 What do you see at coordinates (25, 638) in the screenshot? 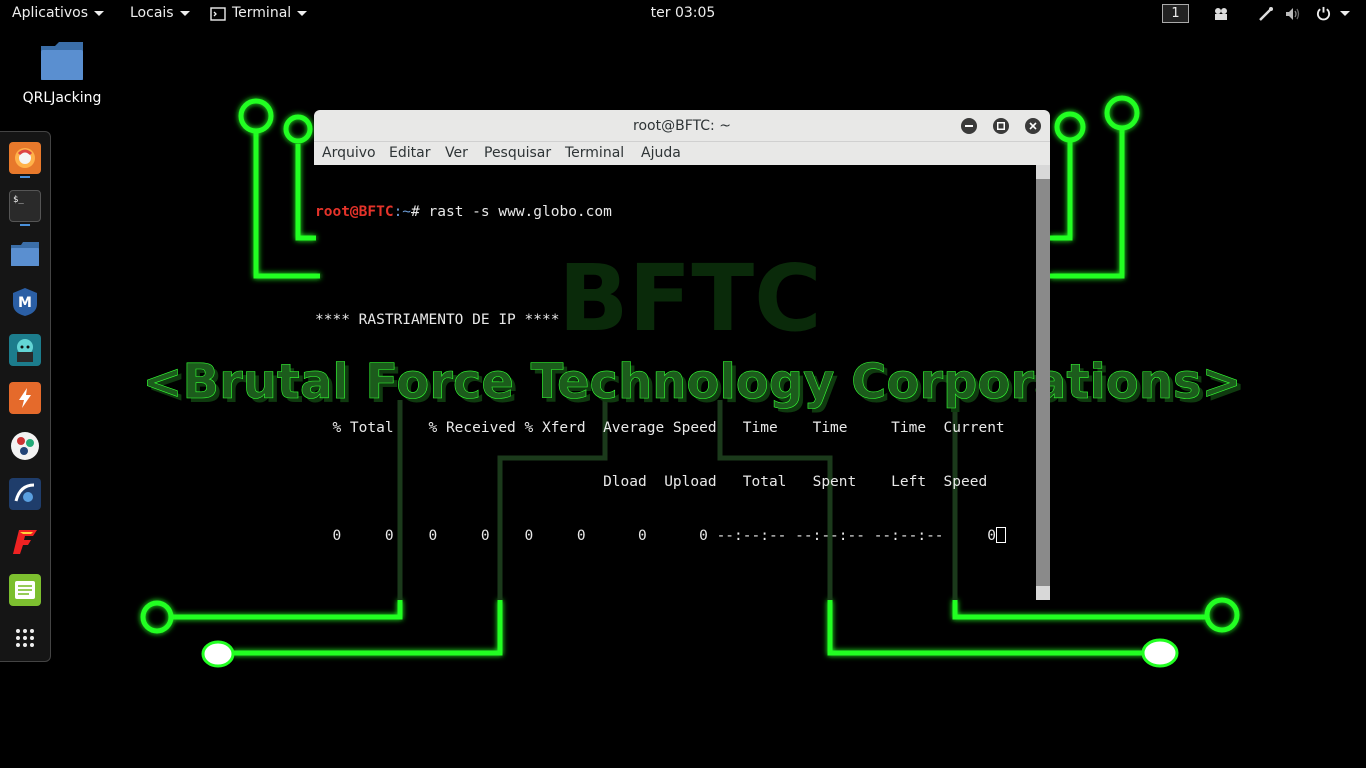
I see `show-apps-icon` at bounding box center [25, 638].